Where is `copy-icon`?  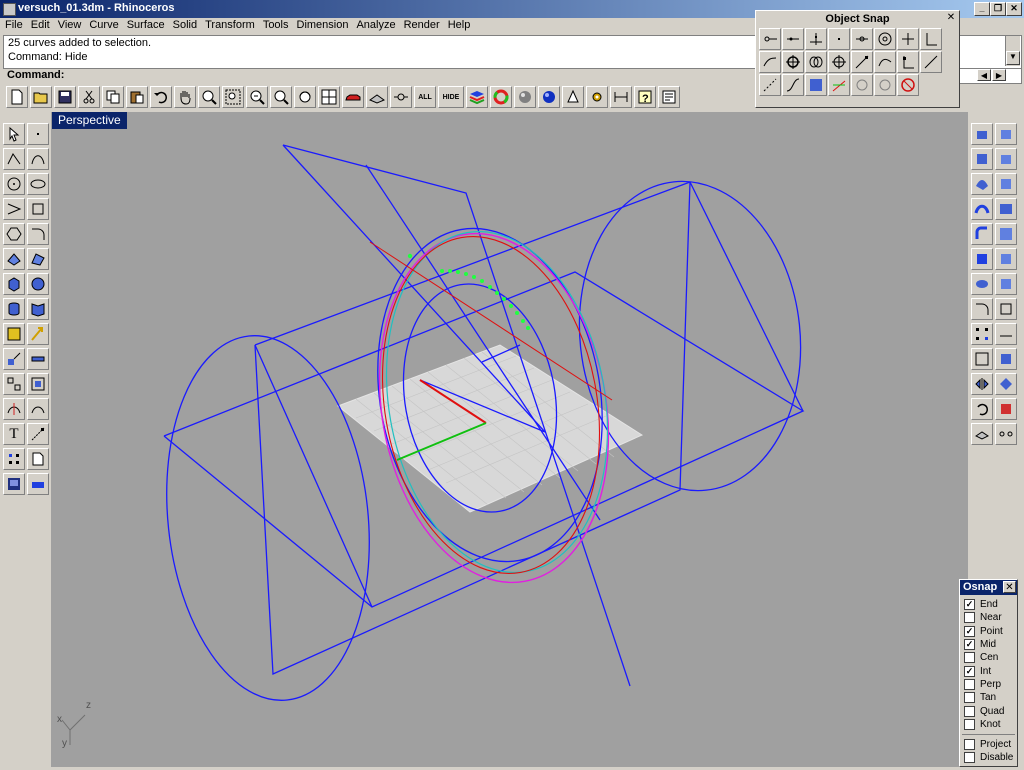
copy-icon is located at coordinates (113, 97).